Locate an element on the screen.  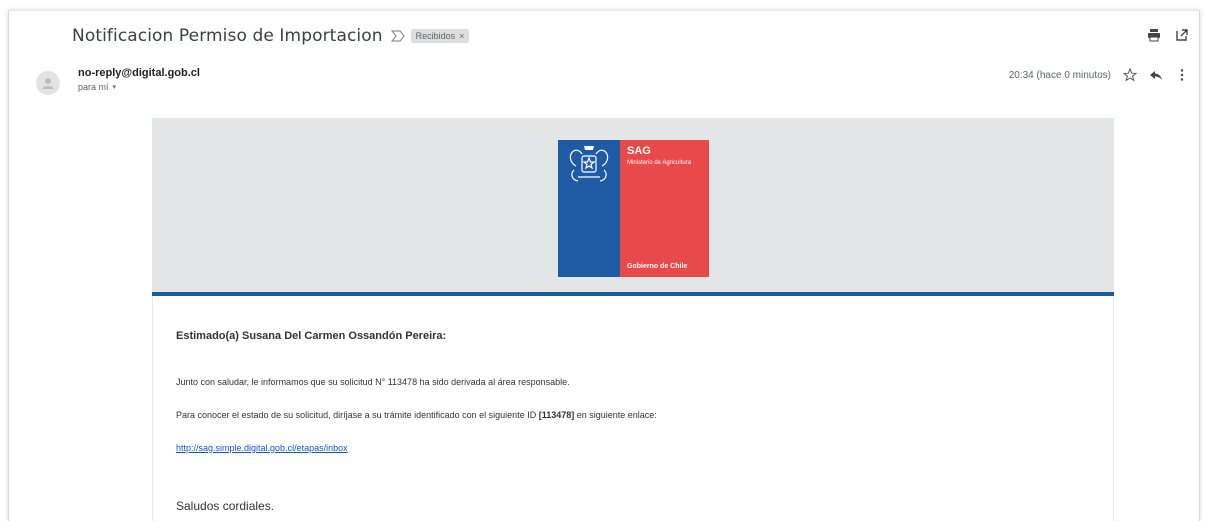
email-closing: Saludos cordiales. is located at coordinates (225, 506).